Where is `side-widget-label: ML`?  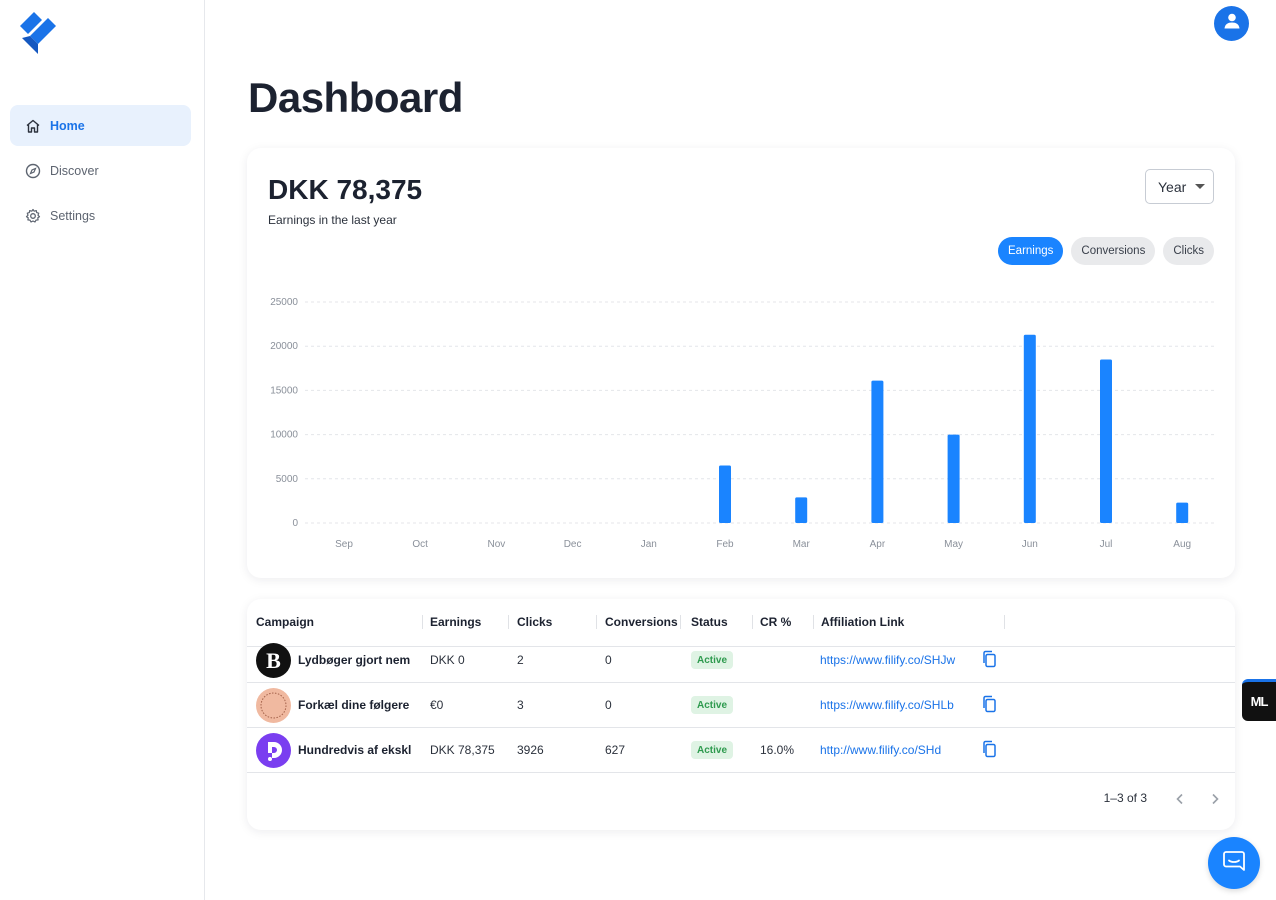 side-widget-label: ML is located at coordinates (1259, 701).